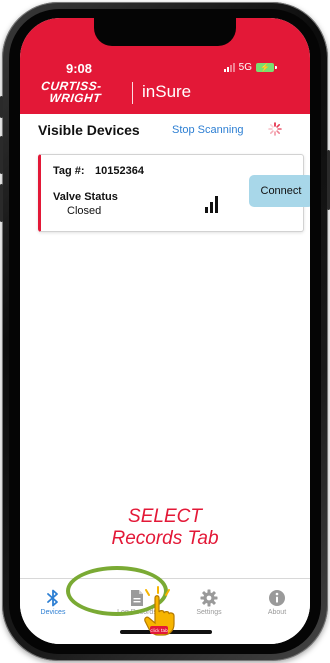 The width and height of the screenshot is (330, 663). What do you see at coordinates (79, 68) in the screenshot?
I see `status-time: 9:08` at bounding box center [79, 68].